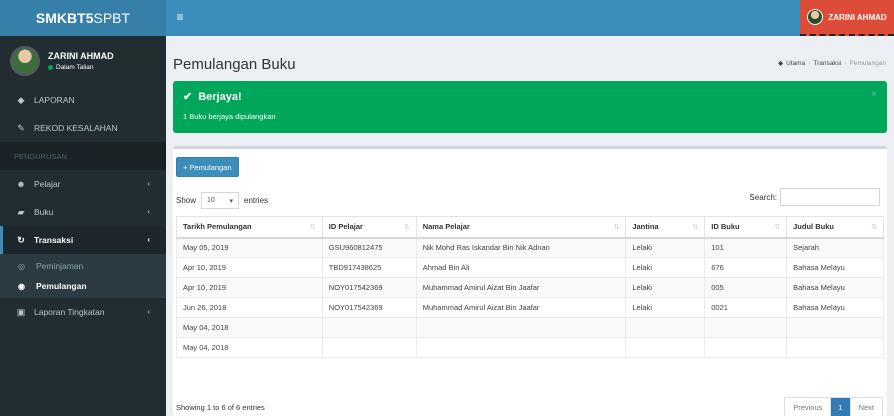  Describe the element at coordinates (50, 67) in the screenshot. I see `online-dot-icon` at that location.